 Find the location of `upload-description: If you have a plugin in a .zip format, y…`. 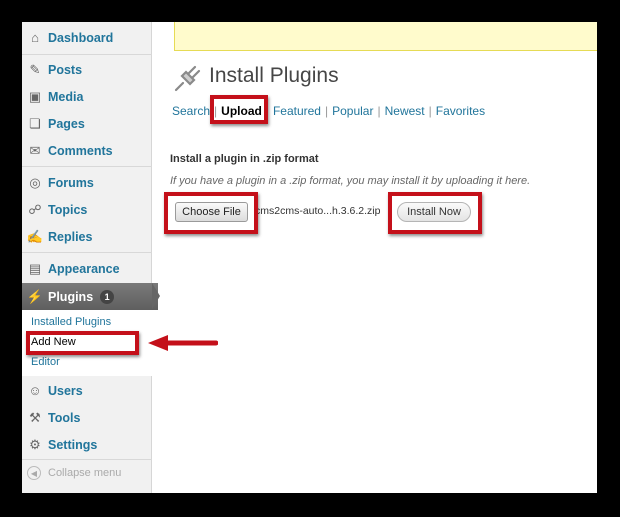

upload-description: If you have a plugin in a .zip format, y… is located at coordinates (350, 181).